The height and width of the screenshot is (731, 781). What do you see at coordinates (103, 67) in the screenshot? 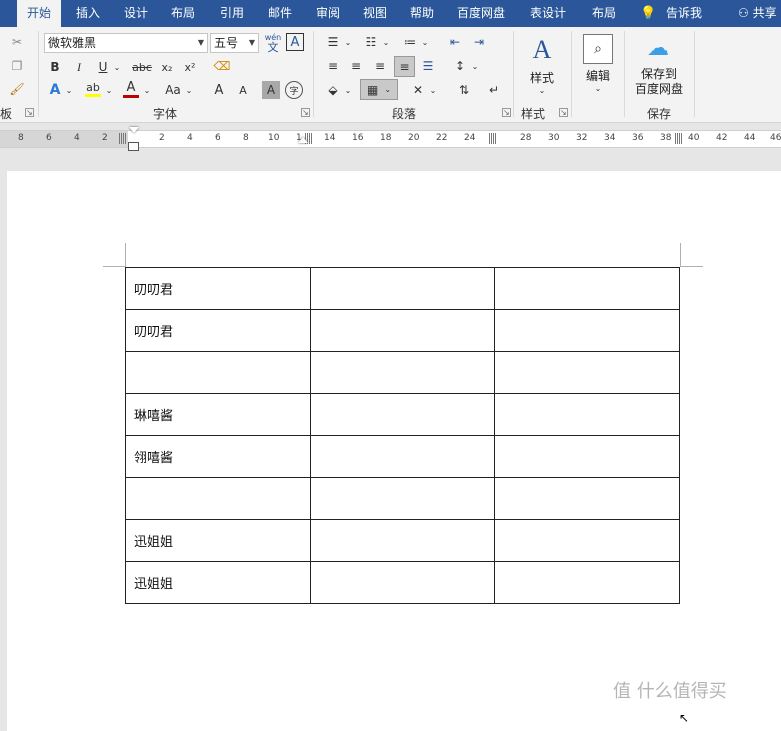
I see `underline-button: U` at bounding box center [103, 67].